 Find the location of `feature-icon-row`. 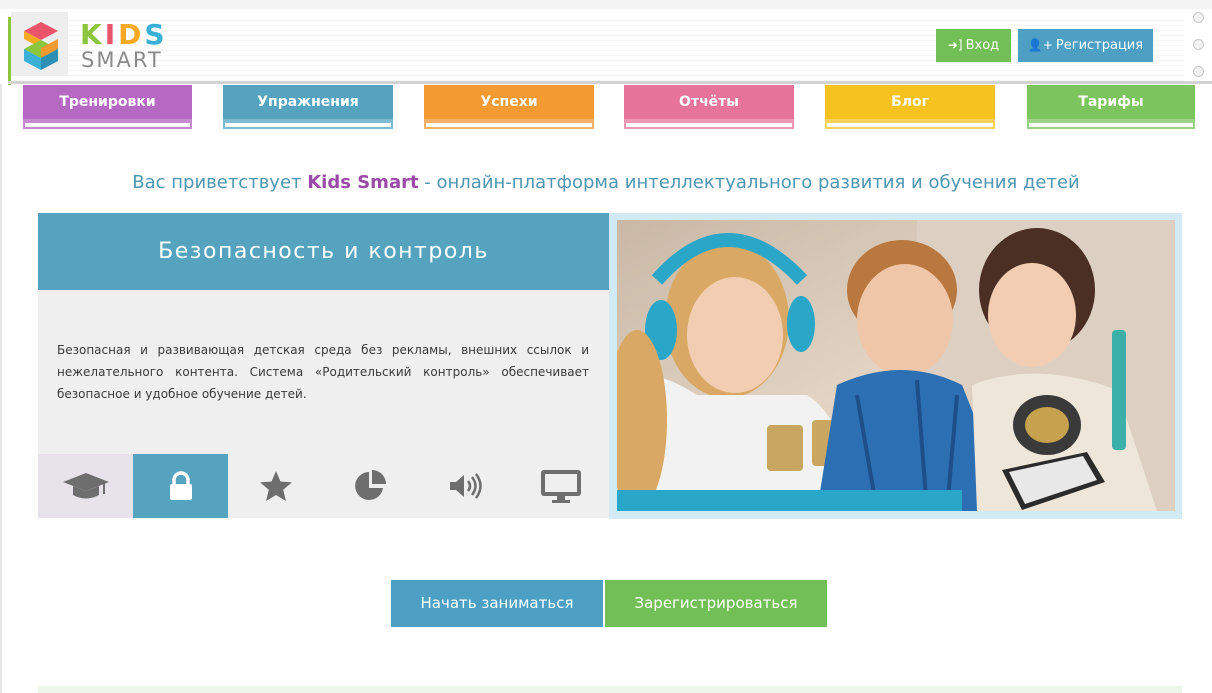

feature-icon-row is located at coordinates (323, 486).